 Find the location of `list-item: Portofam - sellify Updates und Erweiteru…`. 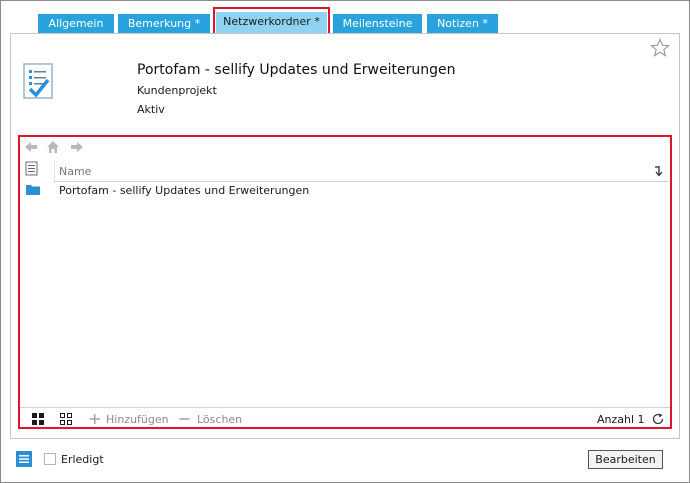

list-item: Portofam - sellify Updates und Erweiteru… is located at coordinates (184, 190).